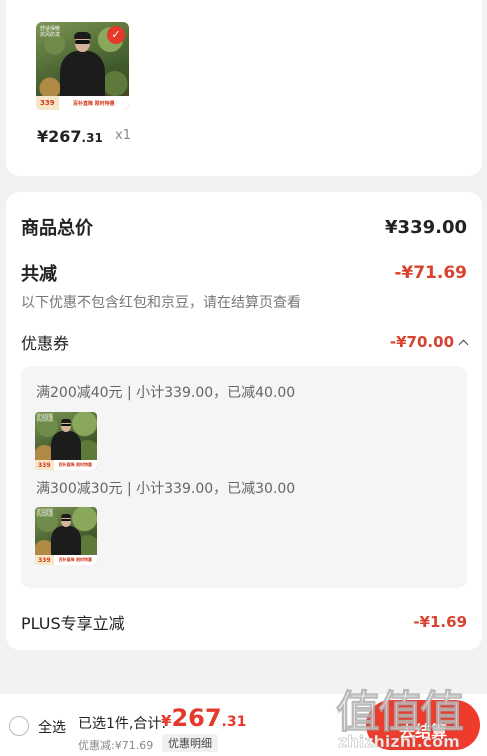 Image resolution: width=487 pixels, height=756 pixels. What do you see at coordinates (116, 35) in the screenshot?
I see `checkmark-icon: ✓` at bounding box center [116, 35].